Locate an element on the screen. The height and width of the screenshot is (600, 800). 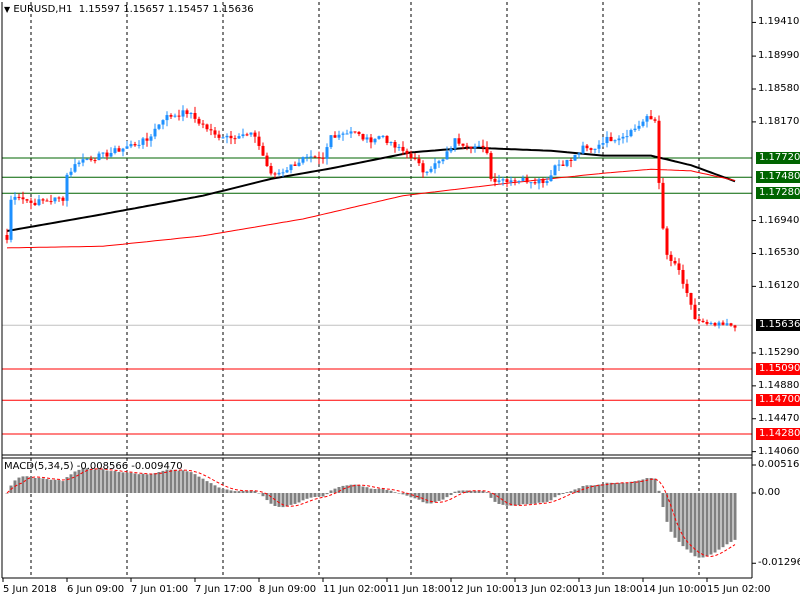
support-level-tag: 1.17280 is located at coordinates (778, 193).